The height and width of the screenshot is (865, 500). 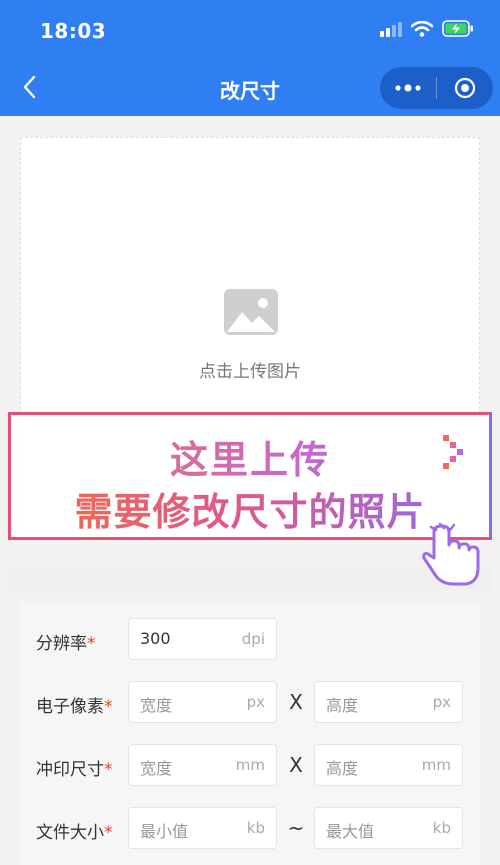 I want to click on print-height-input: 高度 mm, so click(x=388, y=765).